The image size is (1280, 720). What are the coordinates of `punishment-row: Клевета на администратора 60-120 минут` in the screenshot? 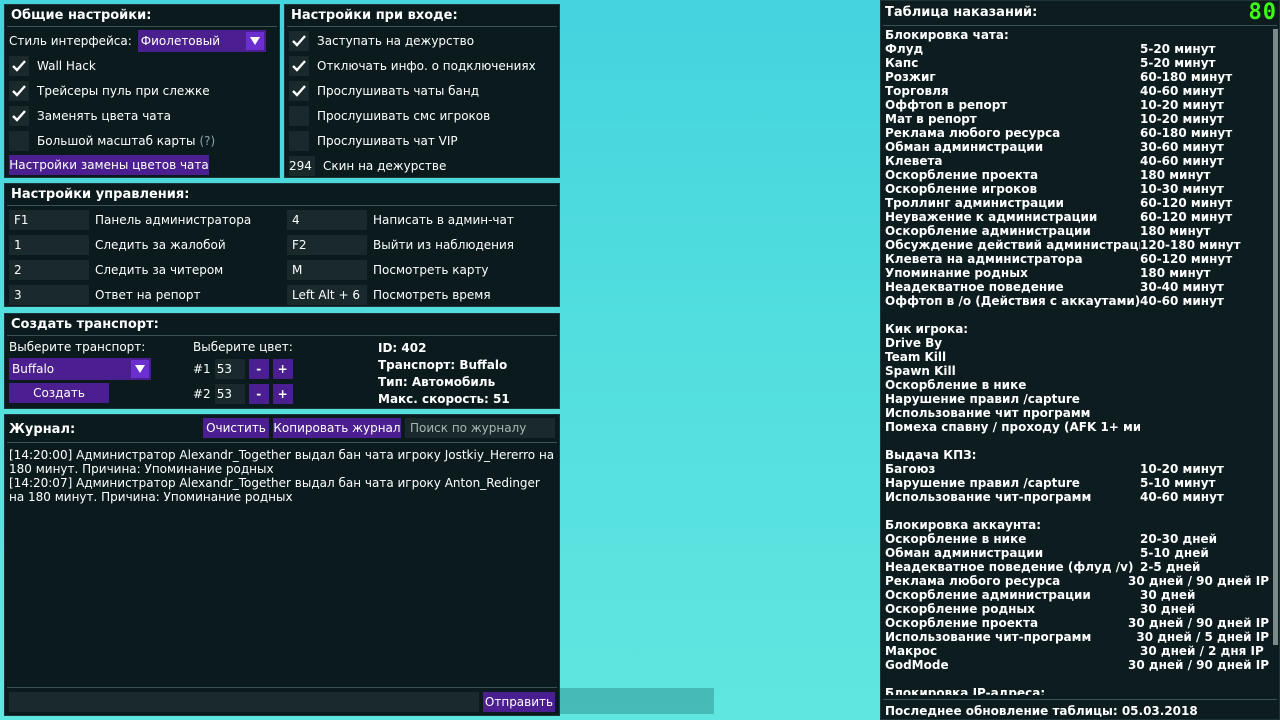 It's located at (1077, 259).